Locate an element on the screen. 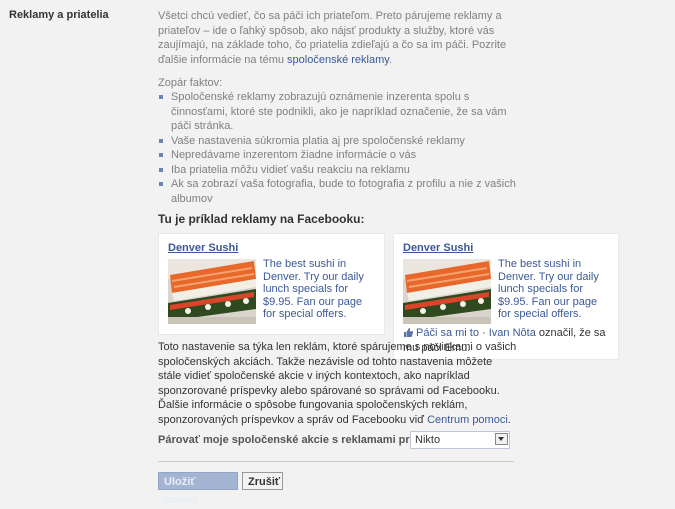  explanation-end: . is located at coordinates (509, 419).